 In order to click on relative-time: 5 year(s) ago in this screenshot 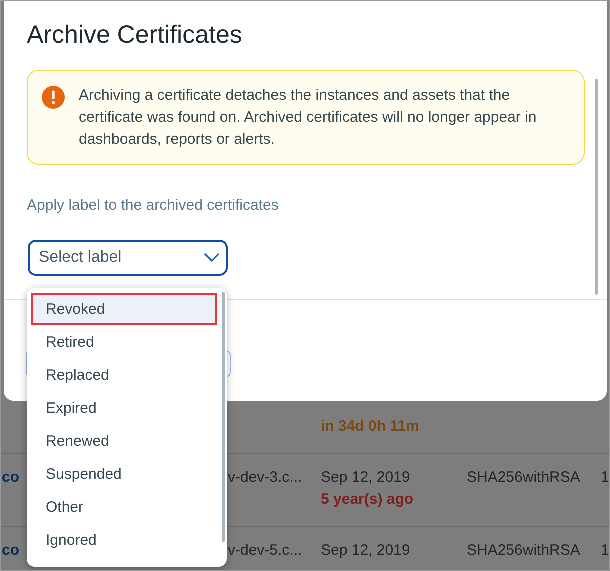, I will do `click(368, 499)`.